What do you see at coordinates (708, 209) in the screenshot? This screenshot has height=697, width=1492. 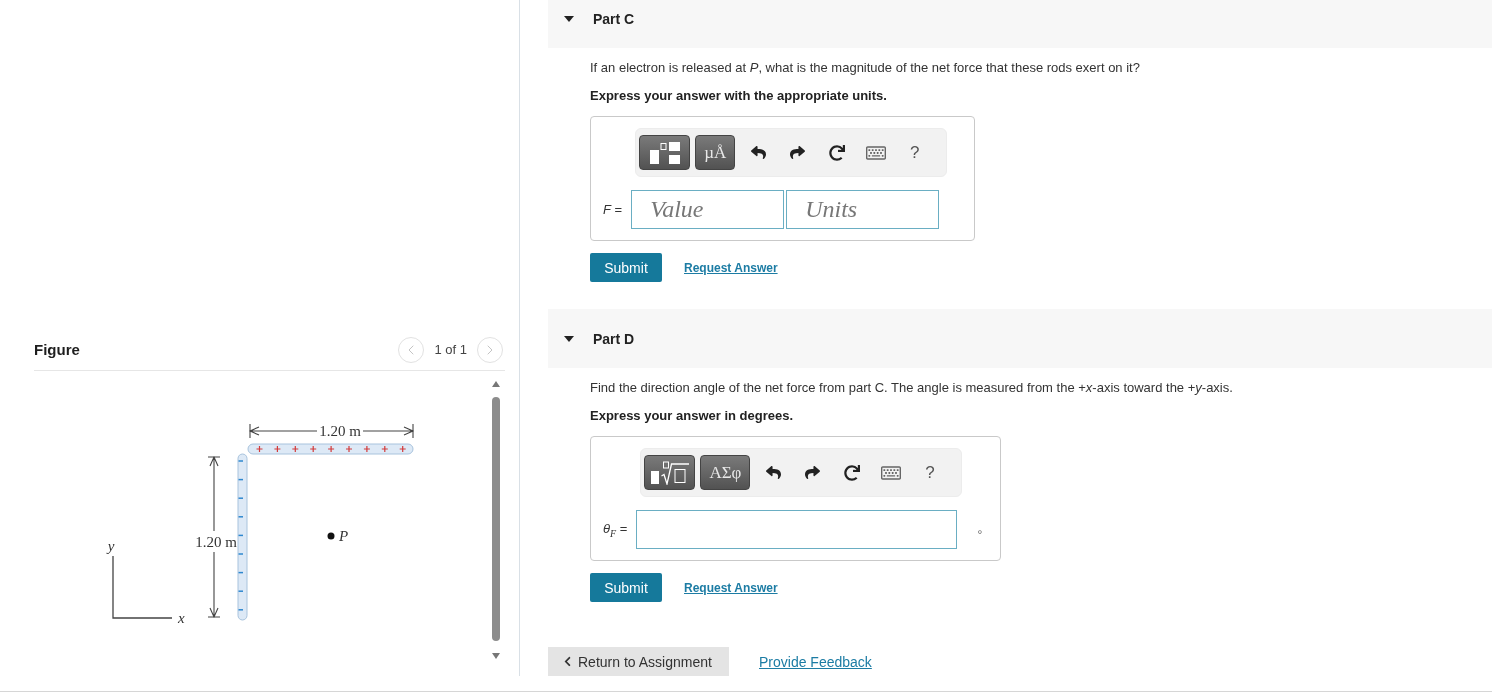 I see `answer-field: Value` at bounding box center [708, 209].